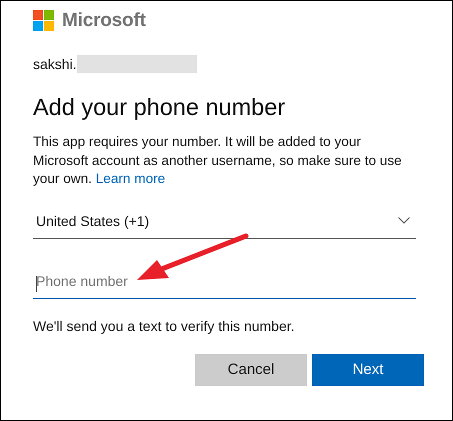 The width and height of the screenshot is (453, 421). What do you see at coordinates (368, 370) in the screenshot?
I see `next-button: Next` at bounding box center [368, 370].